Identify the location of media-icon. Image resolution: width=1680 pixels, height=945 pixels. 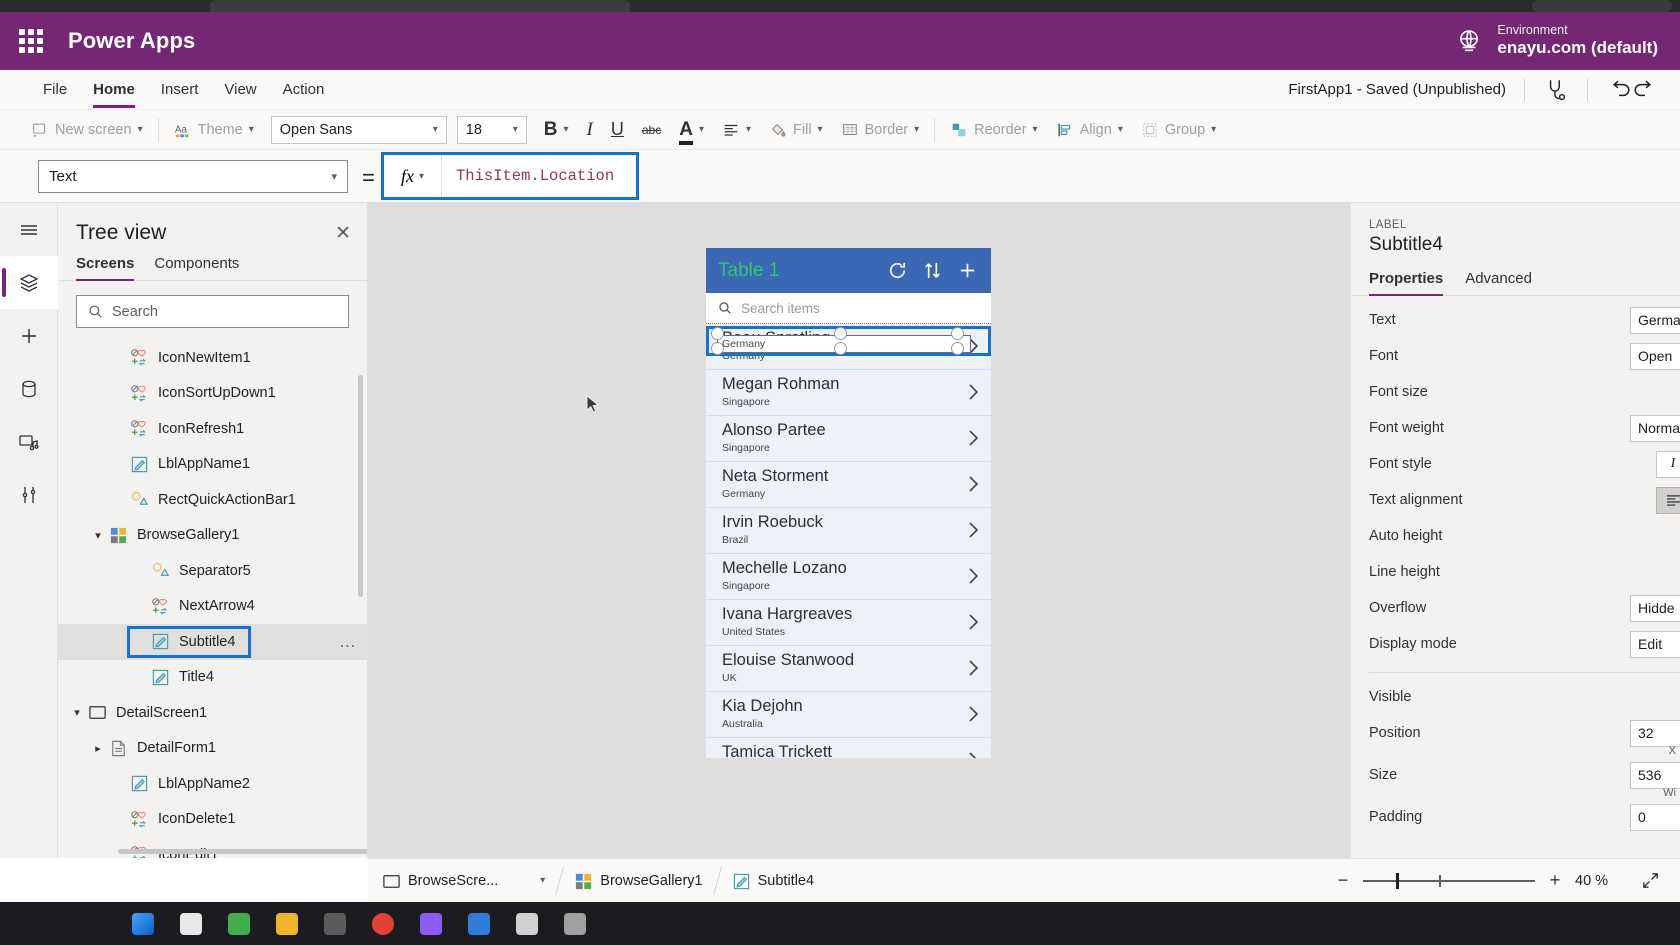
(29, 441).